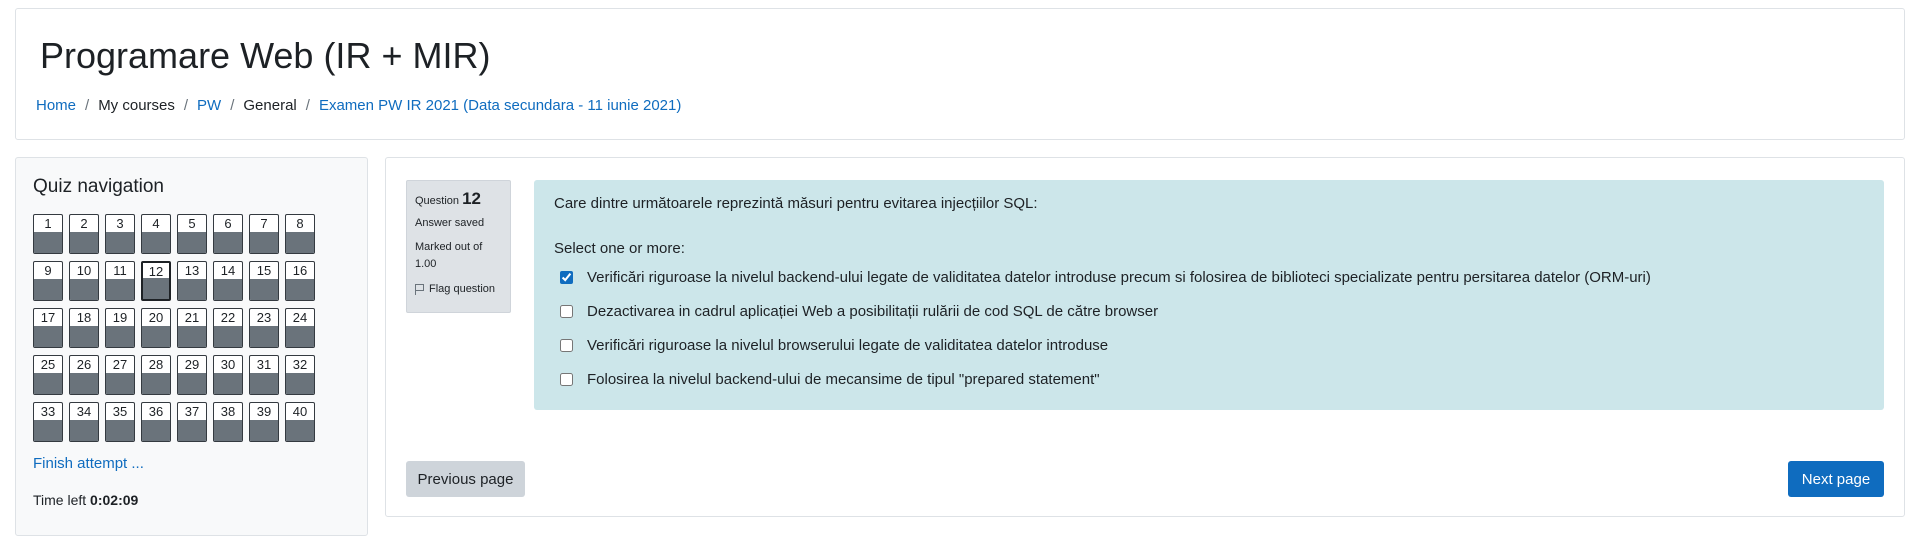 Image resolution: width=1920 pixels, height=556 pixels. I want to click on question-nav-button: 18, so click(84, 328).